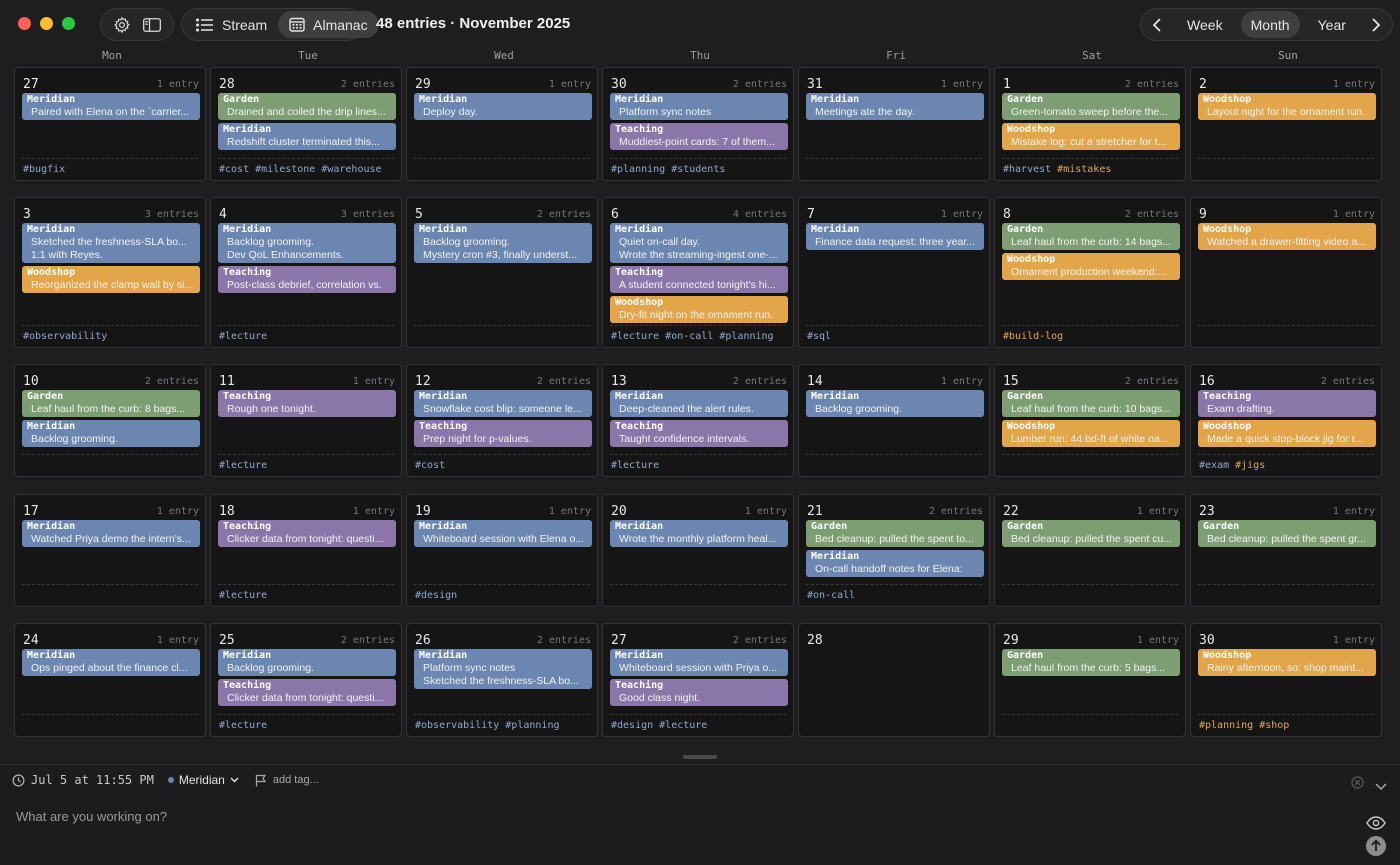 Image resolution: width=1400 pixels, height=865 pixels. Describe the element at coordinates (1084, 169) in the screenshot. I see `tag-link: #mistakes` at that location.